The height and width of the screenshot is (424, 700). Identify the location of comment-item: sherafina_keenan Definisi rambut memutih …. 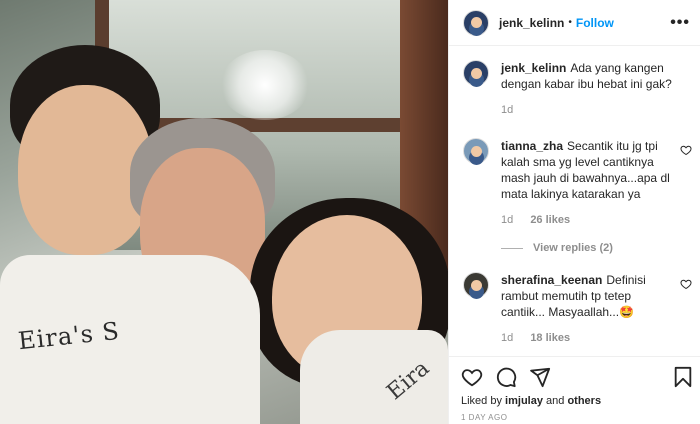
(574, 309).